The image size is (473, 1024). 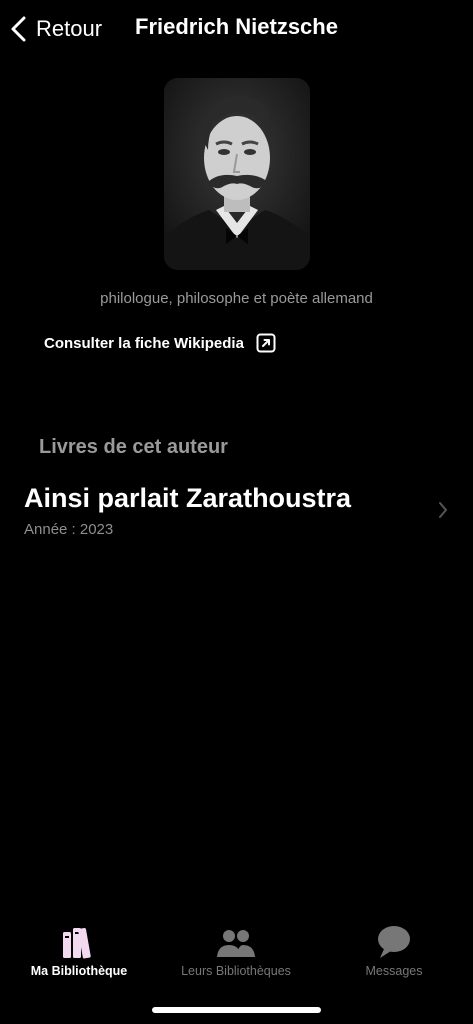 What do you see at coordinates (236, 298) in the screenshot?
I see `author-description: philologue, philosophe et poète allemand` at bounding box center [236, 298].